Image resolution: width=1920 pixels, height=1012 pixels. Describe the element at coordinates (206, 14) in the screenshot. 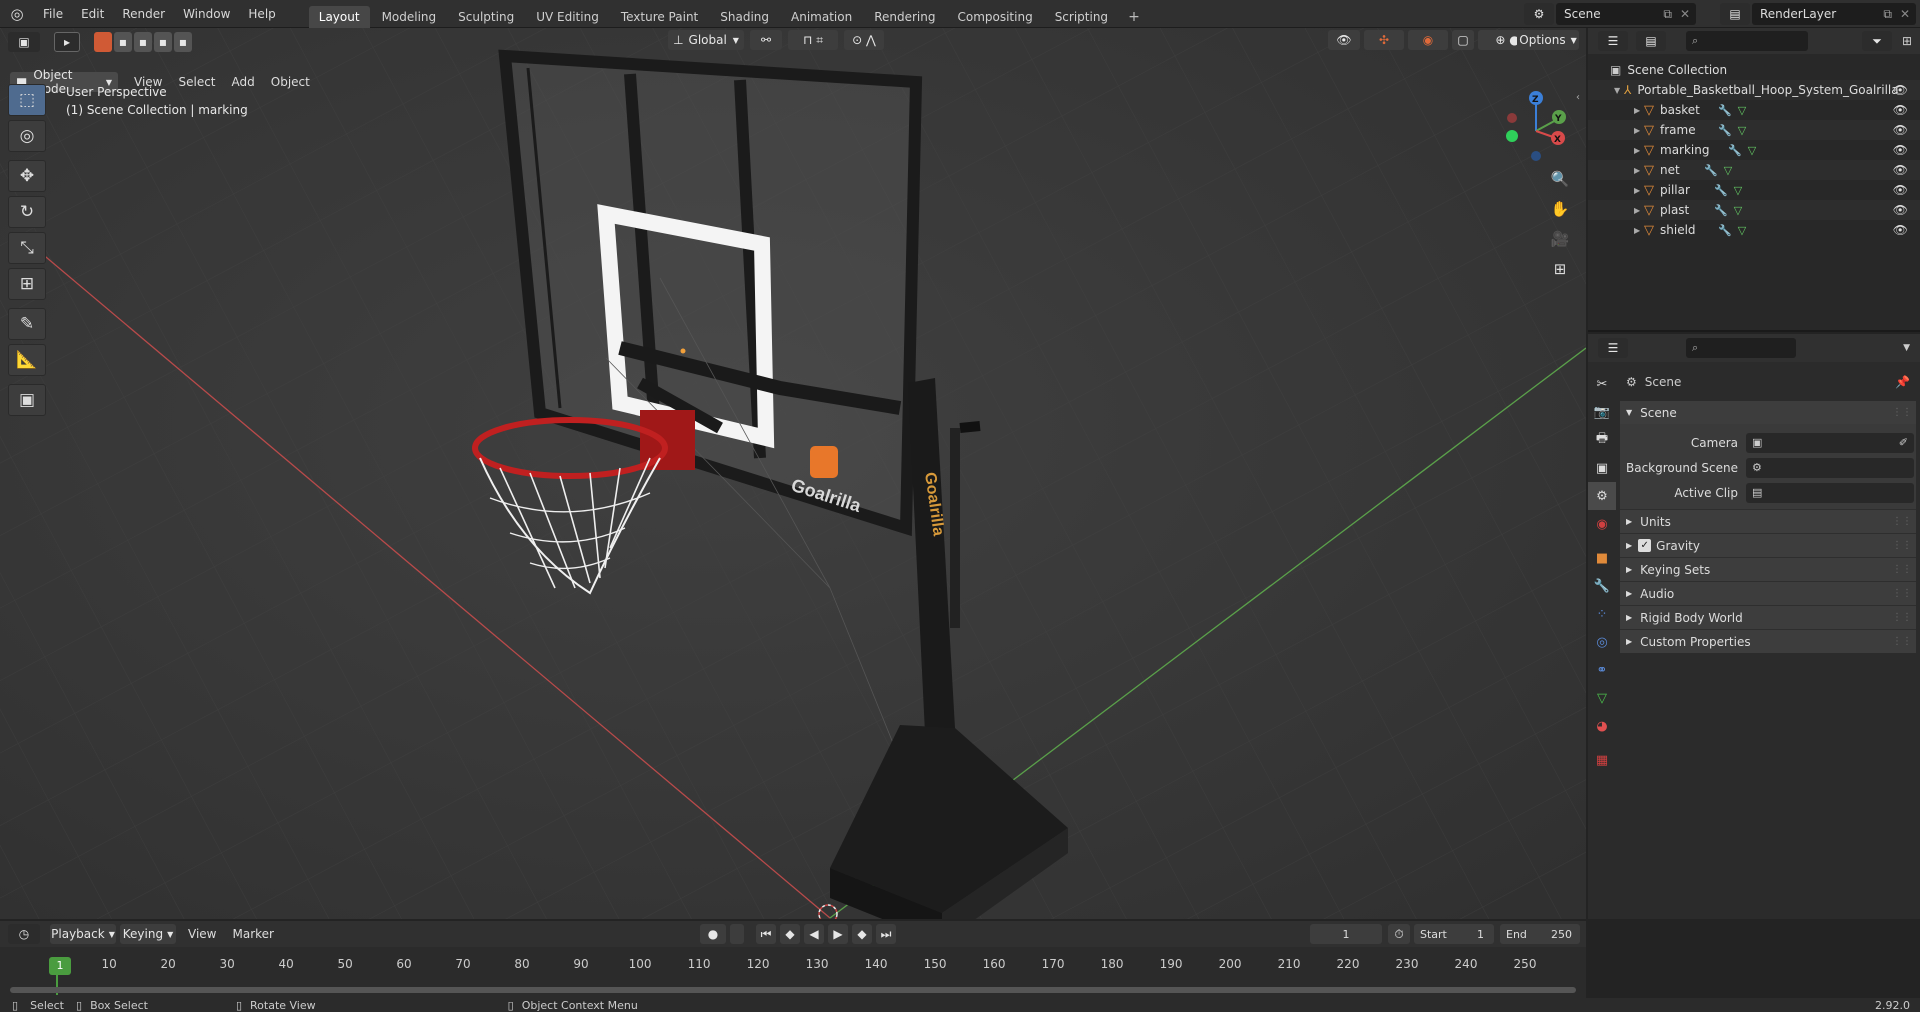

I see `menu-window: Window` at that location.